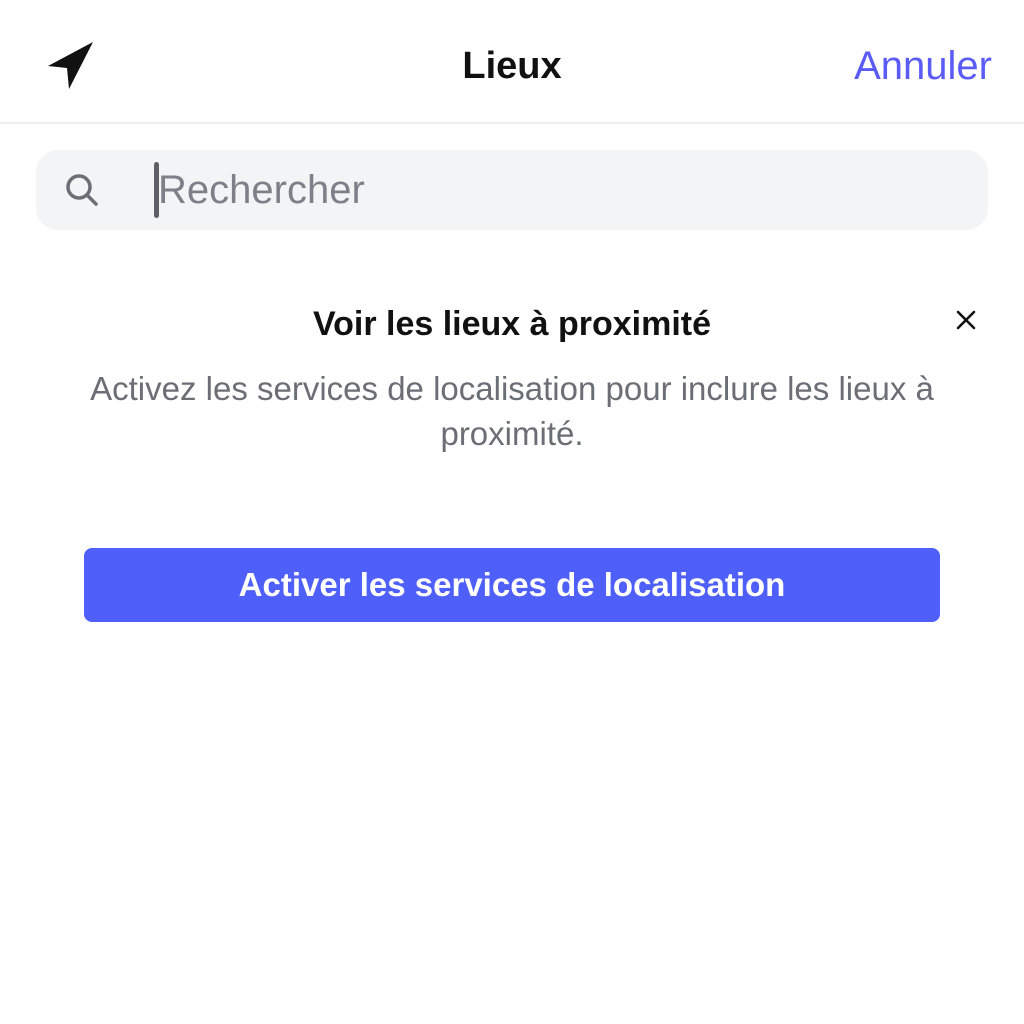  What do you see at coordinates (512, 62) in the screenshot?
I see `header-bar: Lieux Annuler` at bounding box center [512, 62].